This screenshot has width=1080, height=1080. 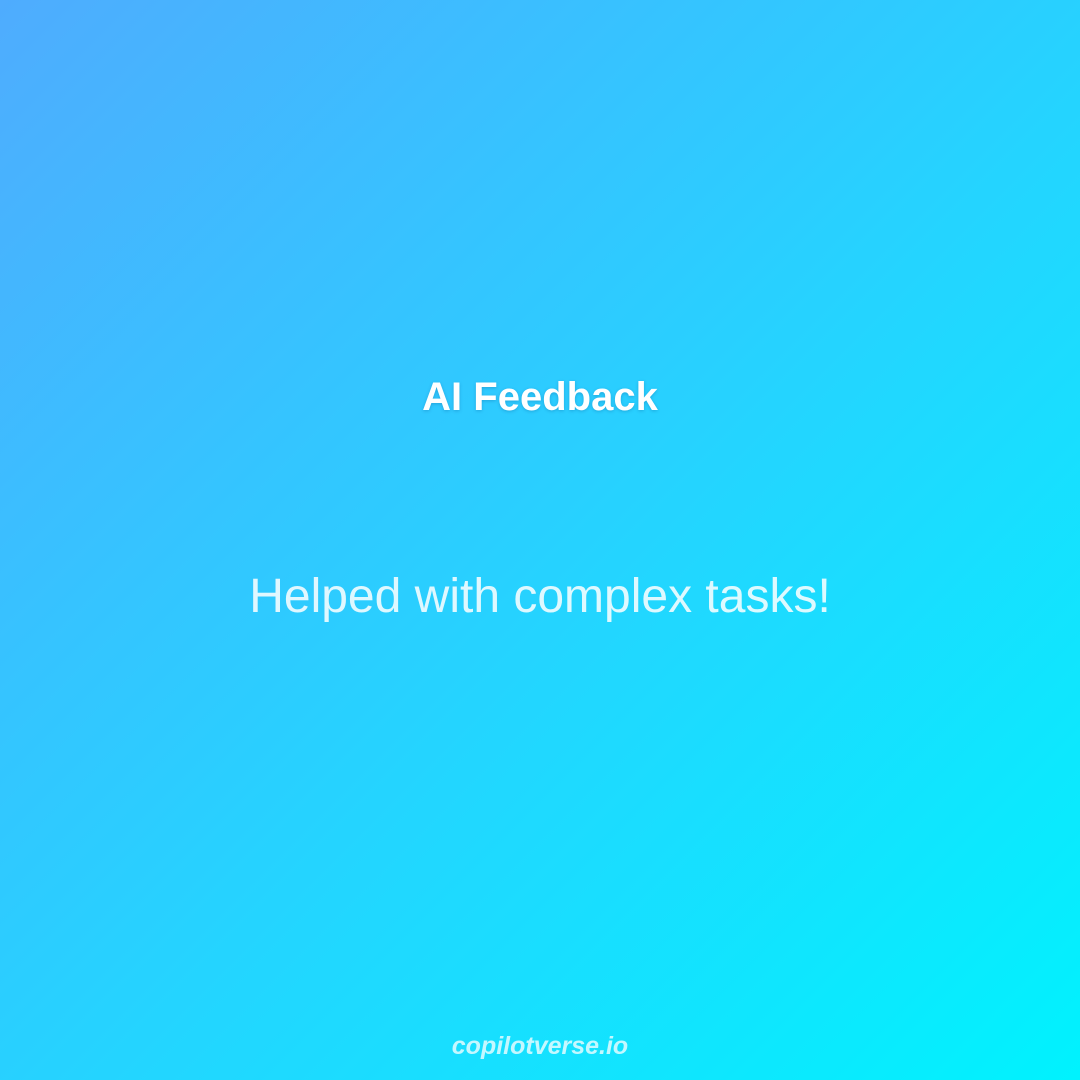 What do you see at coordinates (540, 397) in the screenshot?
I see `card-title: AI Feedback` at bounding box center [540, 397].